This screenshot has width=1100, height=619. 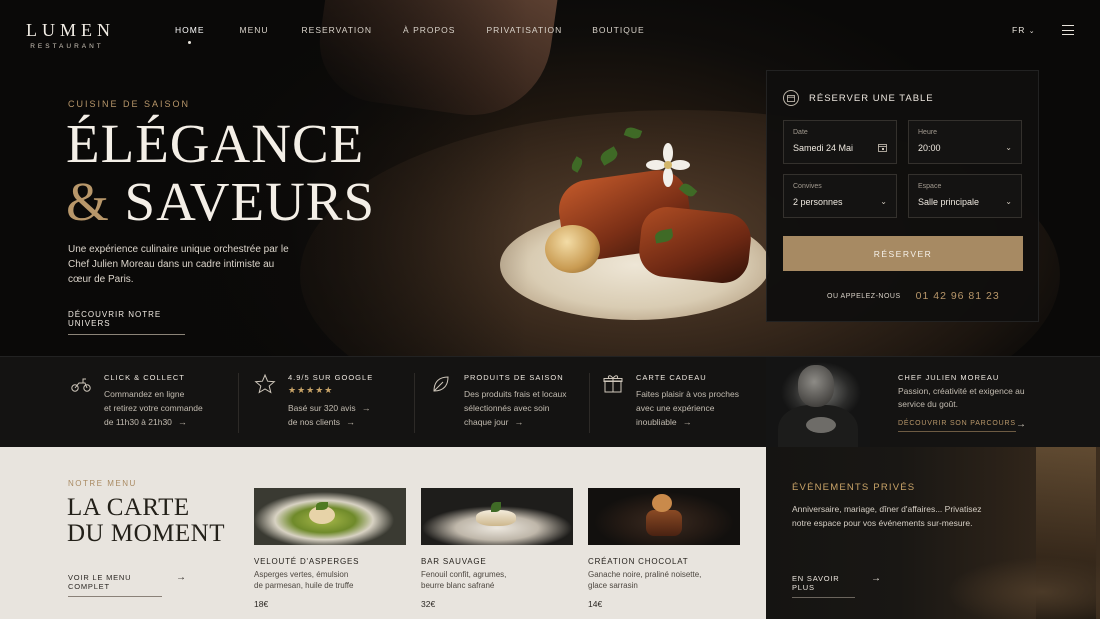 I want to click on nav-item-a-propos: À PROPOS, so click(x=429, y=30).